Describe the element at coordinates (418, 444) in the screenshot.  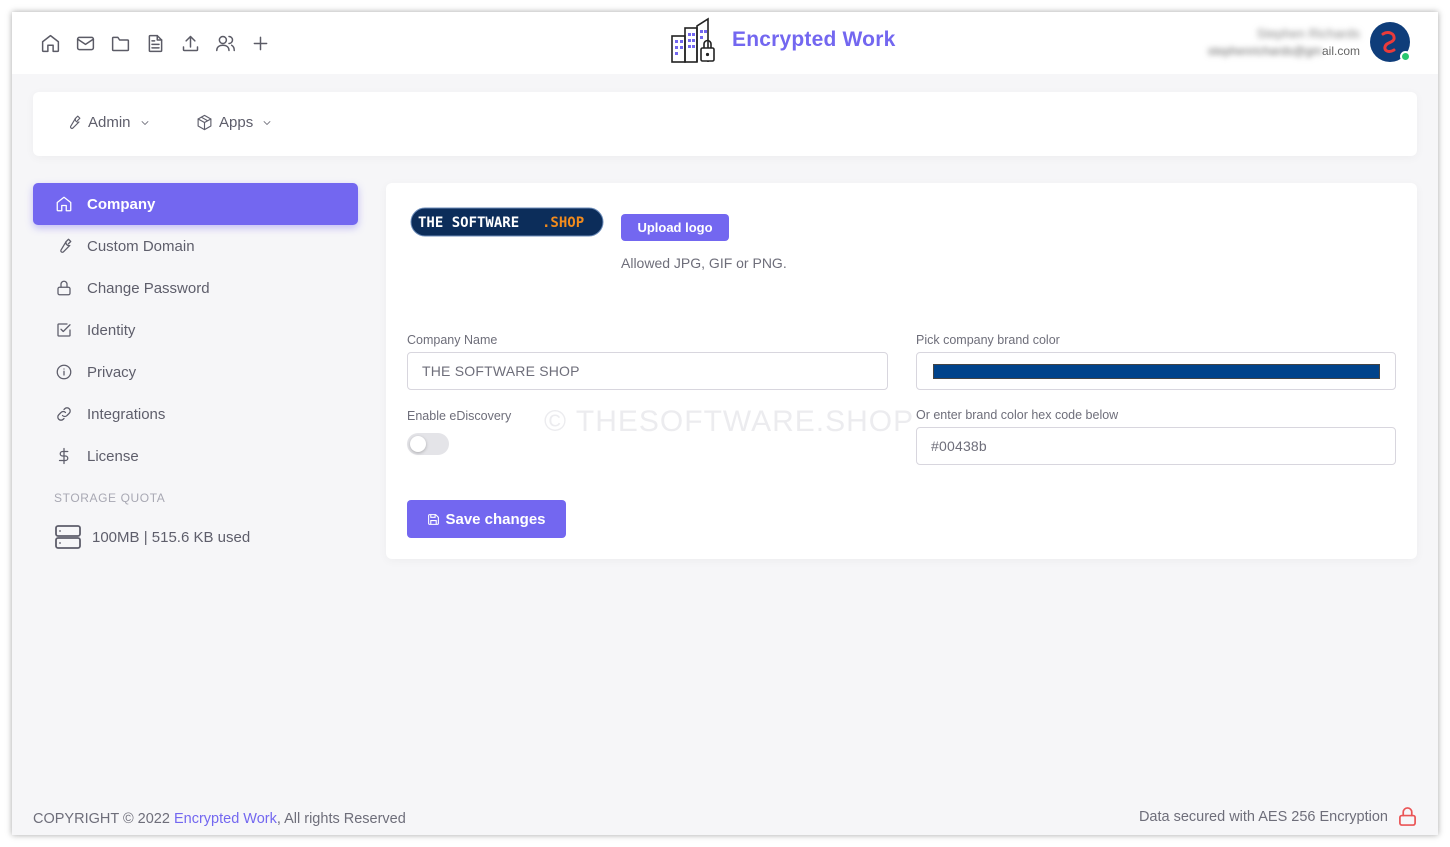
I see `toggle-knob` at that location.